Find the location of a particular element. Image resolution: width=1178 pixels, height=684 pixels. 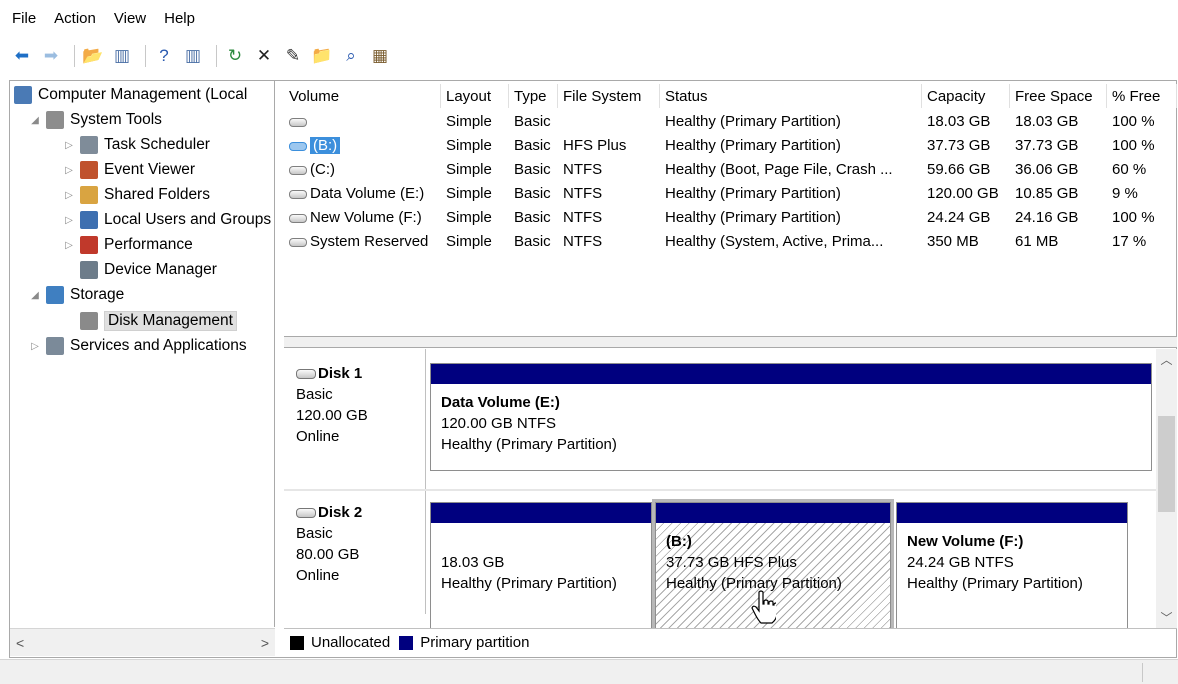

volume-cell-capacity: 59.66 GB is located at coordinates (959, 169).